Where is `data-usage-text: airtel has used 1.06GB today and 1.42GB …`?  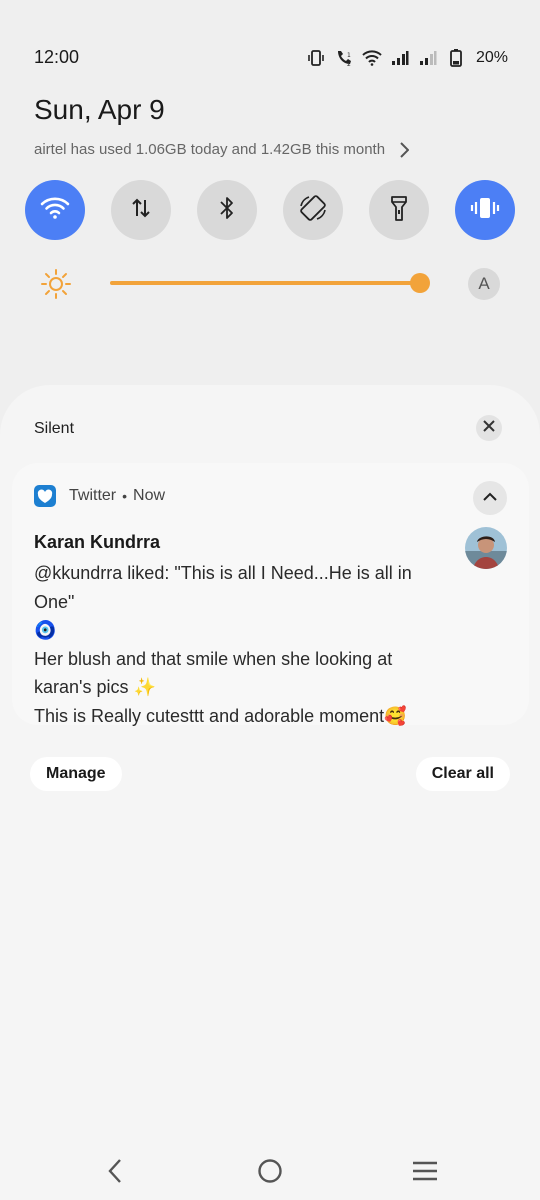
data-usage-text: airtel has used 1.06GB today and 1.42GB … is located at coordinates (210, 149).